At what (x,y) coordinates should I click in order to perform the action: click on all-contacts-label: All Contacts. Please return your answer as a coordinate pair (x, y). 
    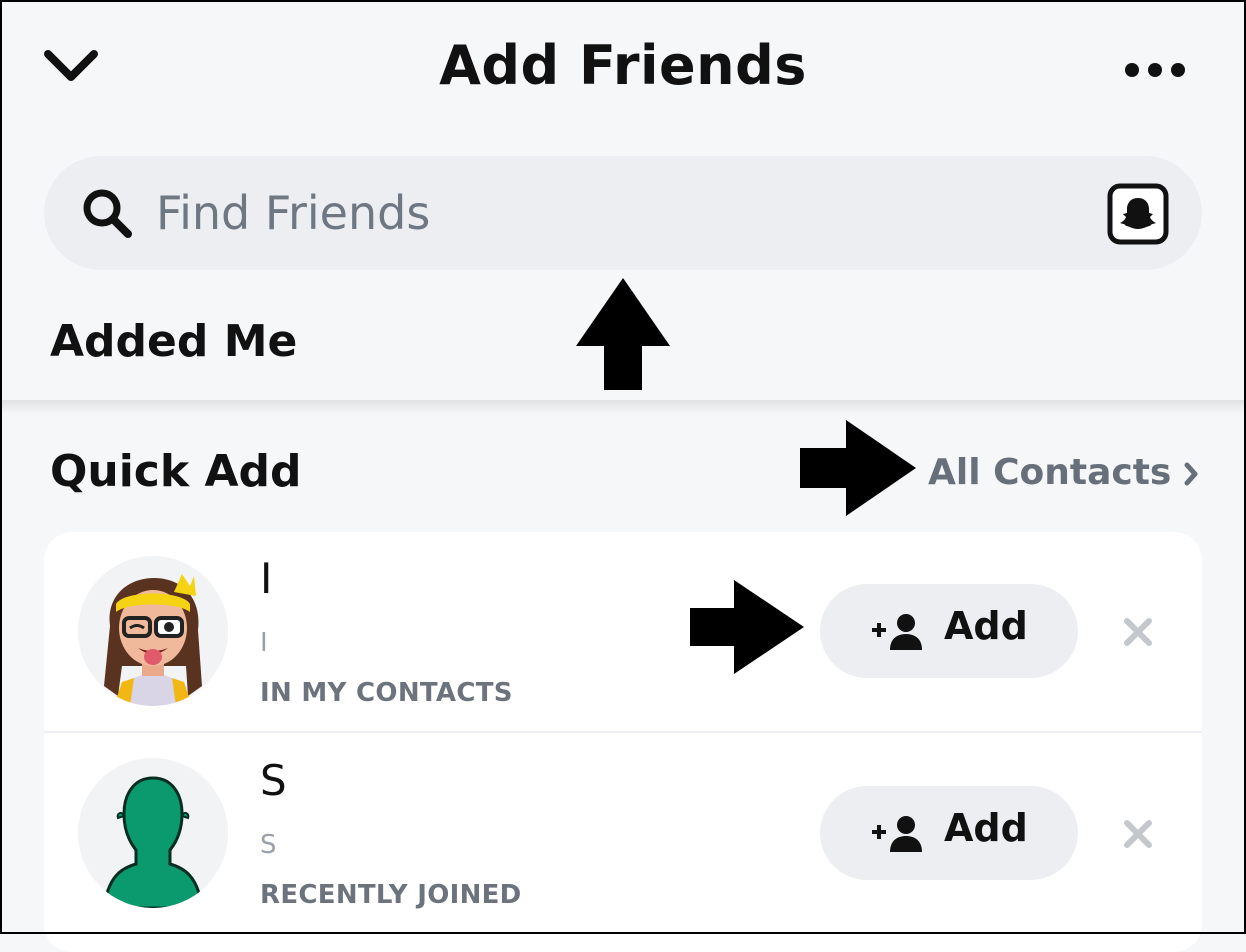
    Looking at the image, I should click on (1050, 472).